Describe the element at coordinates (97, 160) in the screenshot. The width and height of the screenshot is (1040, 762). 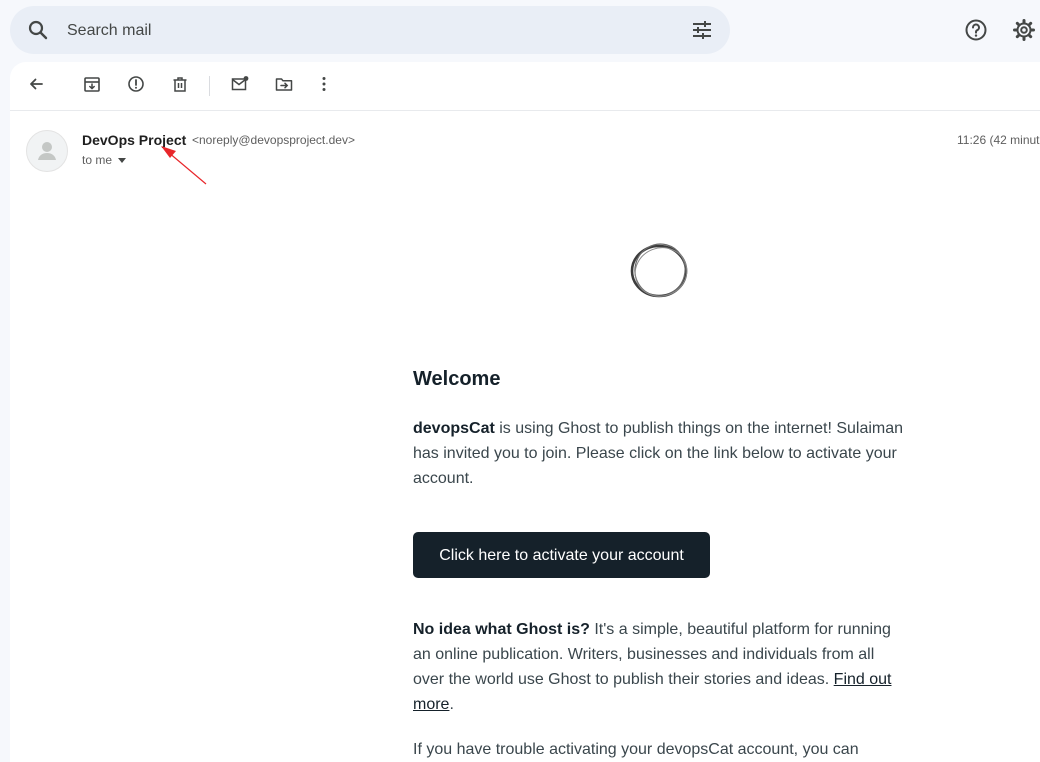
I see `recipient-label: to me` at that location.